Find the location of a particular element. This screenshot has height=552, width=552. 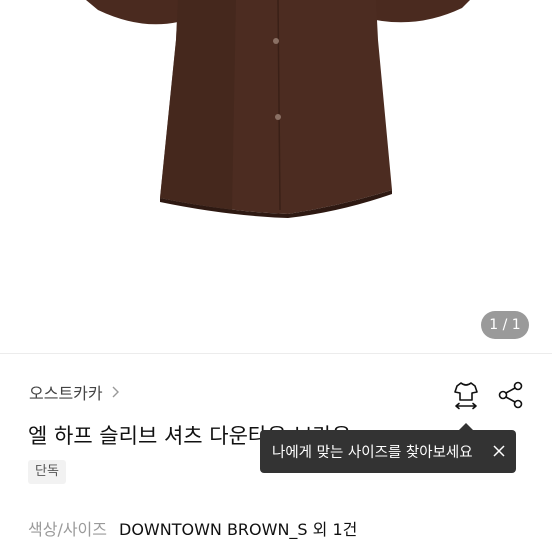

size-tooltip: 나에게 맞는 사이즈를 찾아보세요 is located at coordinates (388, 448).